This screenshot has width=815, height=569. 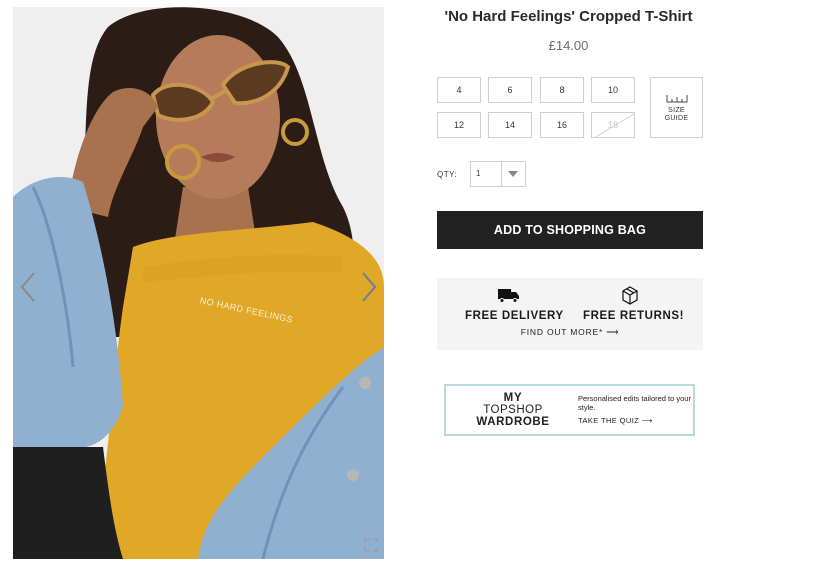 I want to click on quantity-divider, so click(x=501, y=174).